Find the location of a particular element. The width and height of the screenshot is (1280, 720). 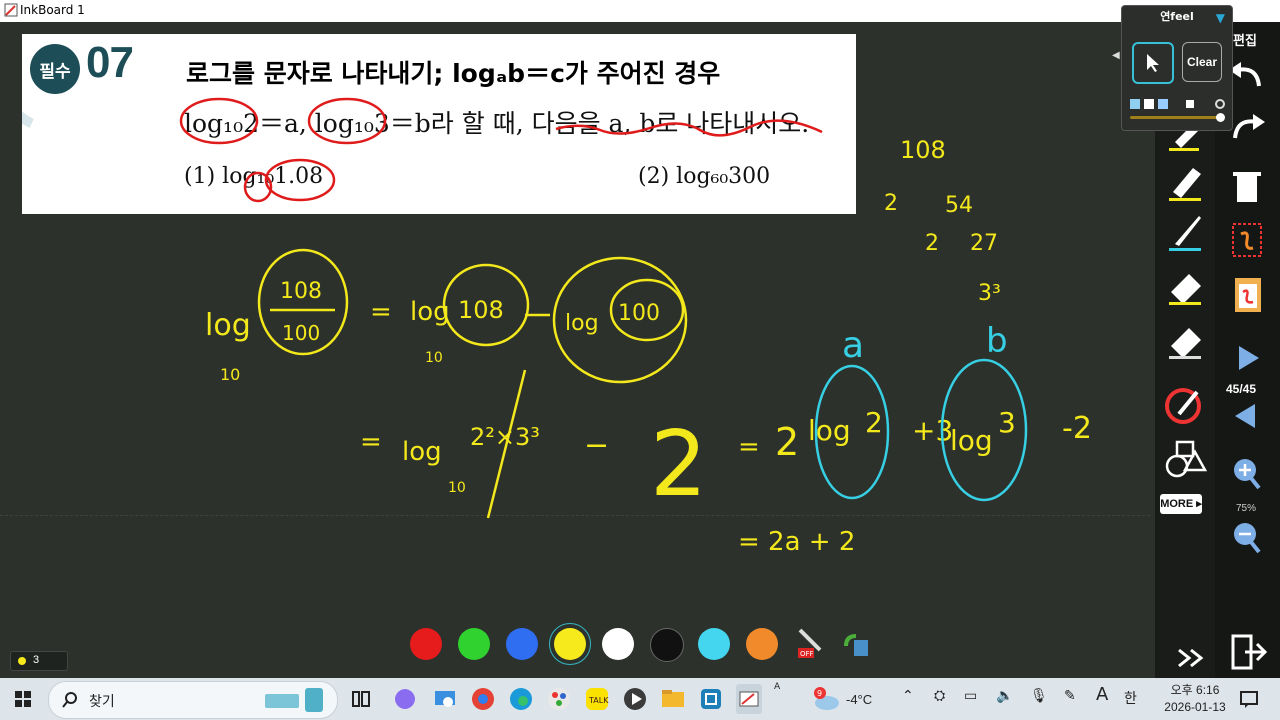

cursor-icon is located at coordinates (1153, 63).